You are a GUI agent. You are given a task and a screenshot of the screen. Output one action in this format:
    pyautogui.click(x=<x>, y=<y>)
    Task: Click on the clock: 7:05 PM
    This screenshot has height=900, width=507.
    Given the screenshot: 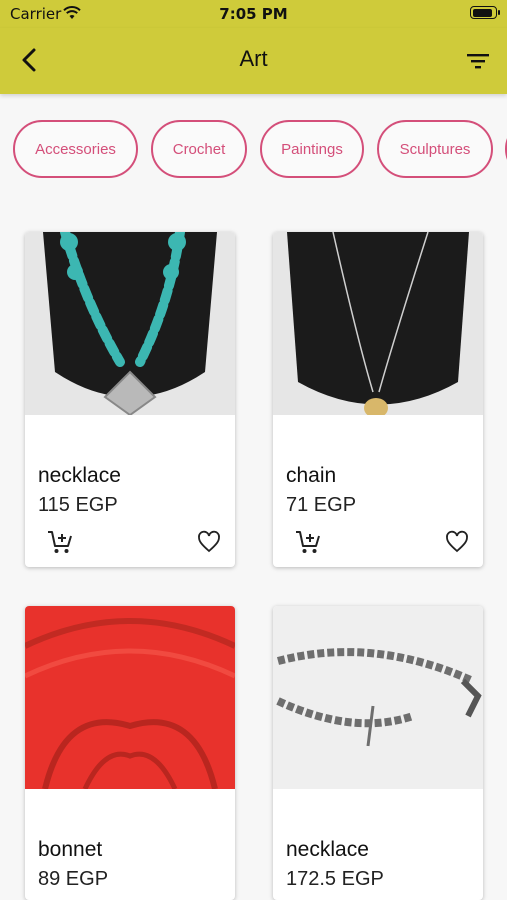 What is the action you would take?
    pyautogui.click(x=253, y=14)
    